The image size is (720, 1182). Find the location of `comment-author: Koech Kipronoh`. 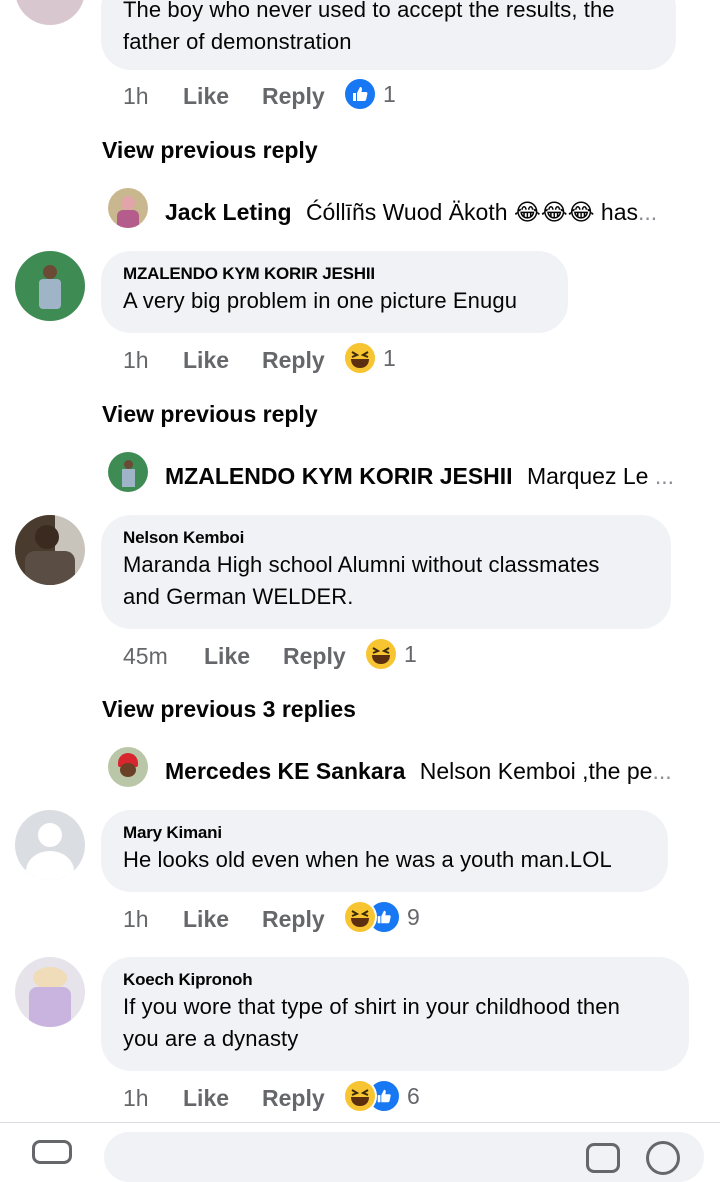

comment-author: Koech Kipronoh is located at coordinates (395, 980).